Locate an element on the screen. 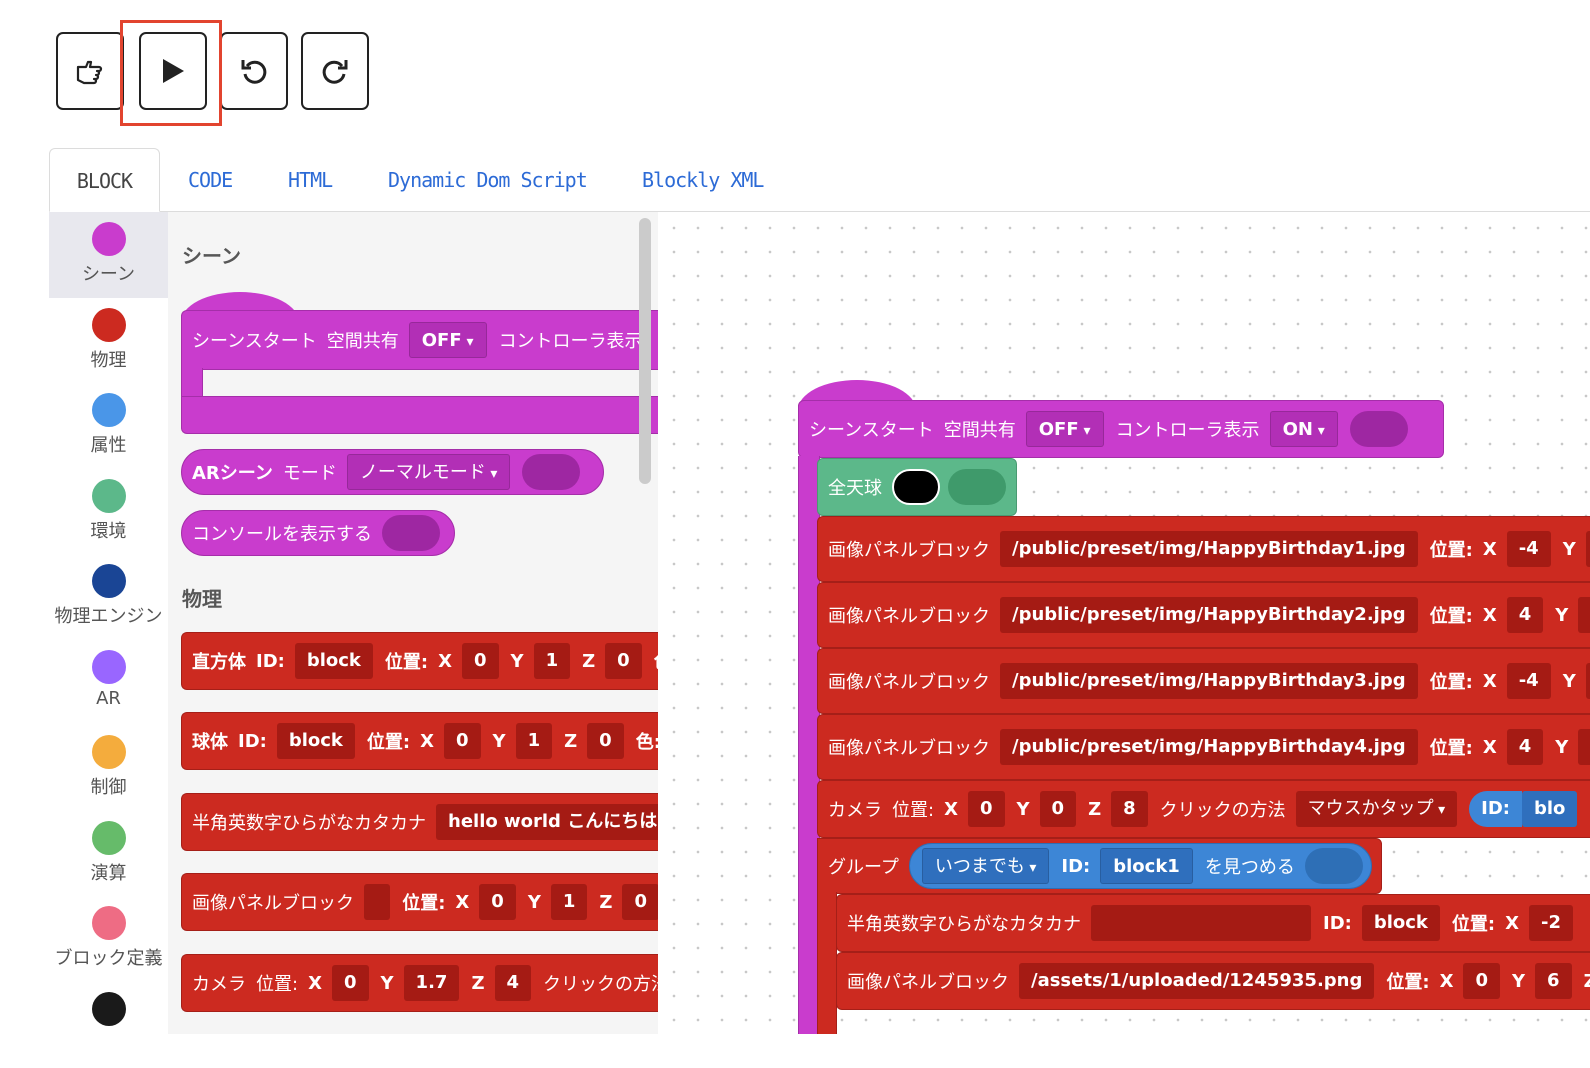 The image size is (1590, 1068). tab-blockly-xml: Blockly XML is located at coordinates (703, 180).